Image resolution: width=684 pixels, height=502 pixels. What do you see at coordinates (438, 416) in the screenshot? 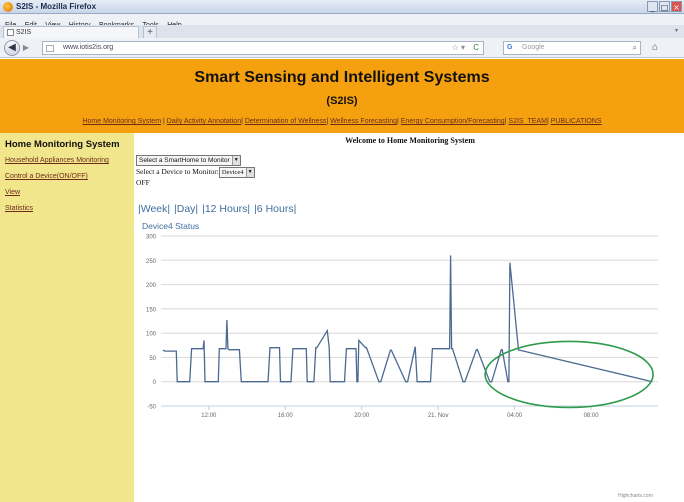
I see `x-tick-label: 21. Nov` at bounding box center [438, 416].